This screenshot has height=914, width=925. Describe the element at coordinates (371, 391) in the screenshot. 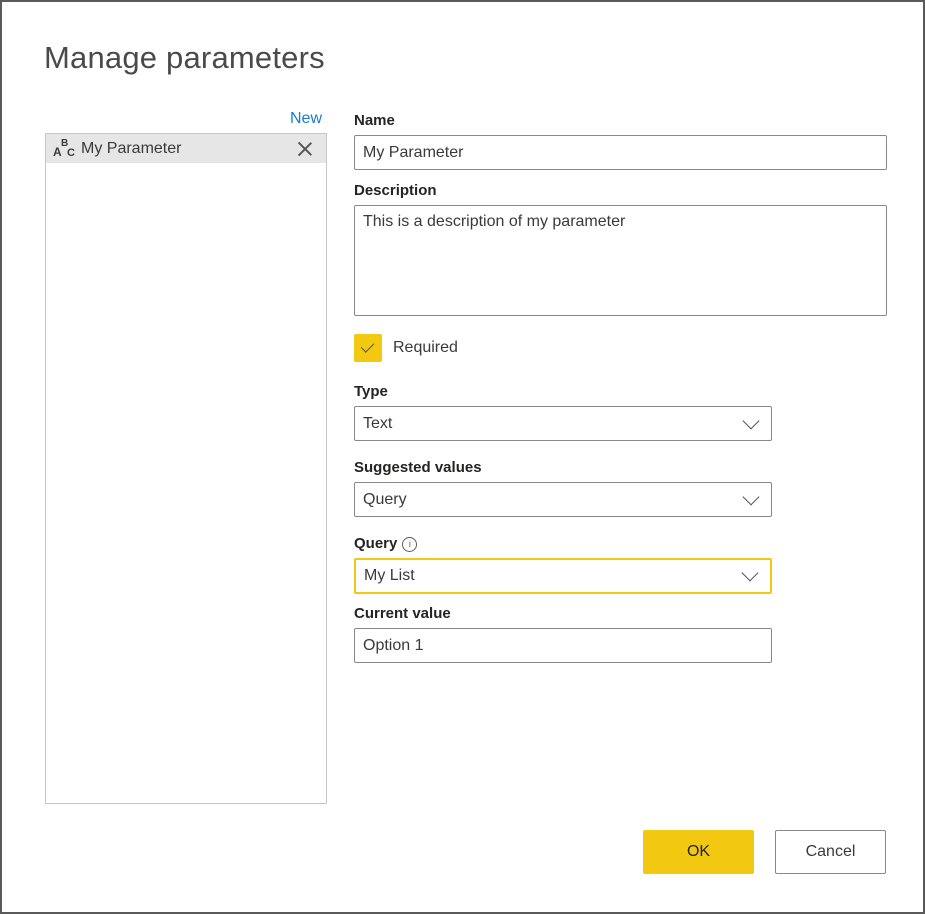

I see `type-label: Type` at that location.